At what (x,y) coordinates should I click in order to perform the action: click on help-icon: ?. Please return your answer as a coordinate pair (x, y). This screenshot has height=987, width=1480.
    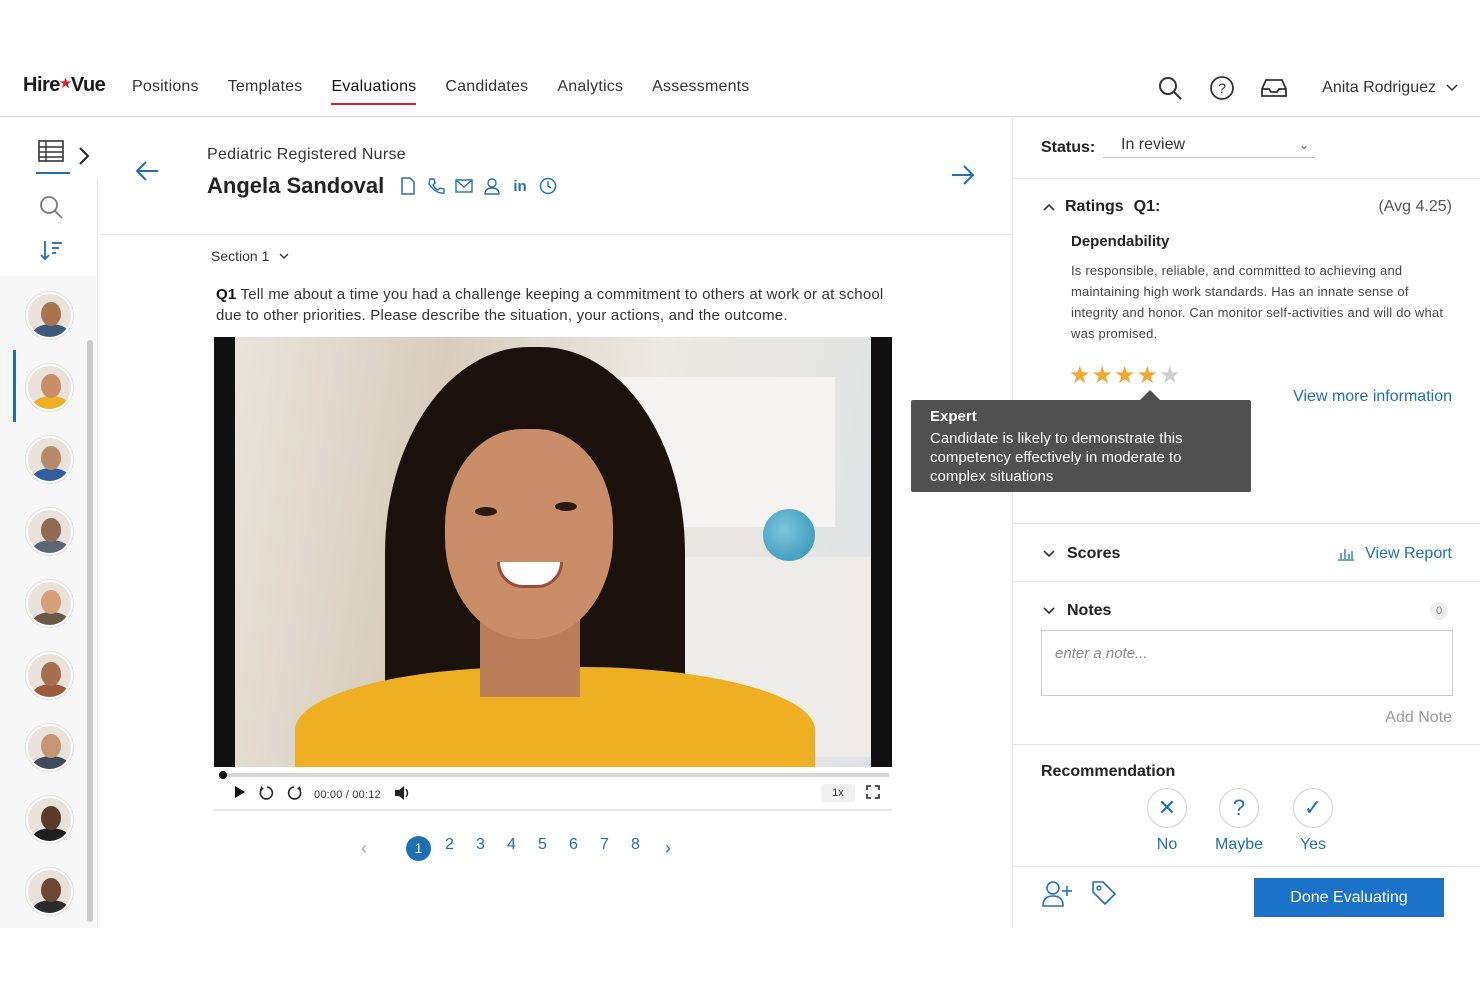
    Looking at the image, I should click on (1222, 88).